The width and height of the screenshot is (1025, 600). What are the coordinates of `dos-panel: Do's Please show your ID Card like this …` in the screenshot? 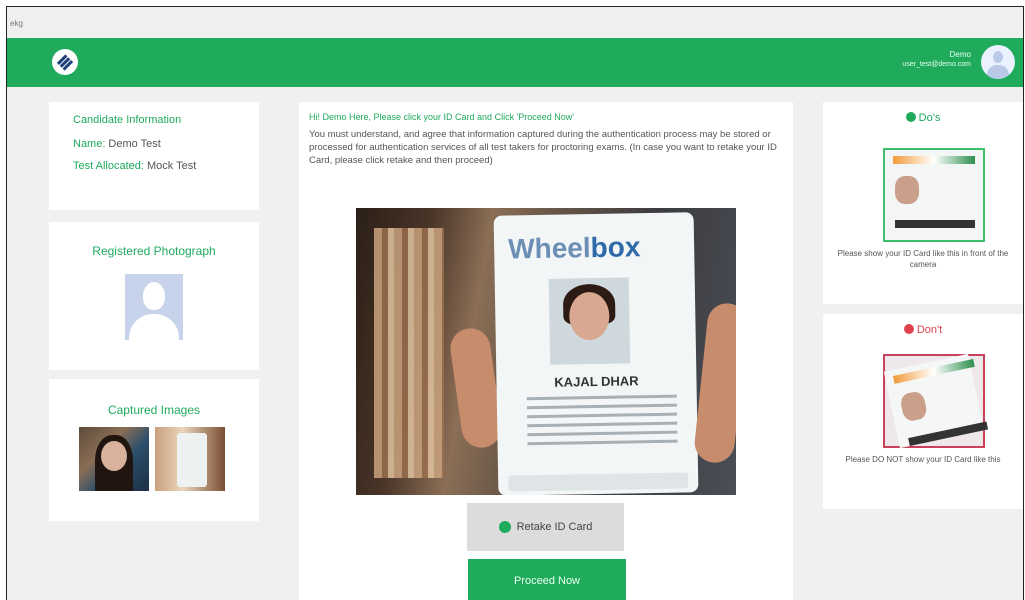 It's located at (923, 203).